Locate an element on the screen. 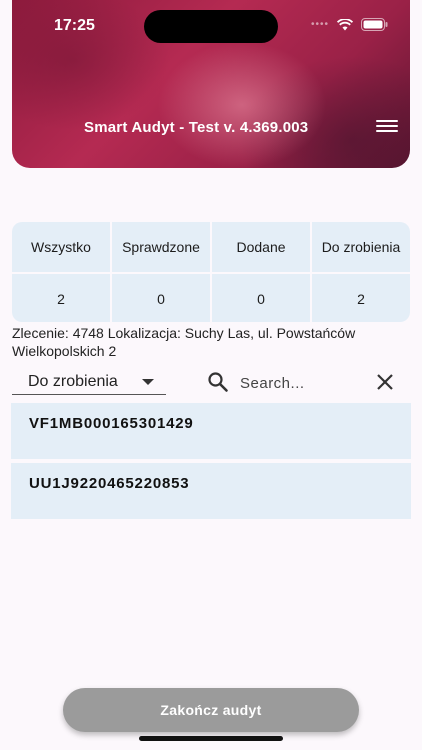  search-input is located at coordinates (301, 383).